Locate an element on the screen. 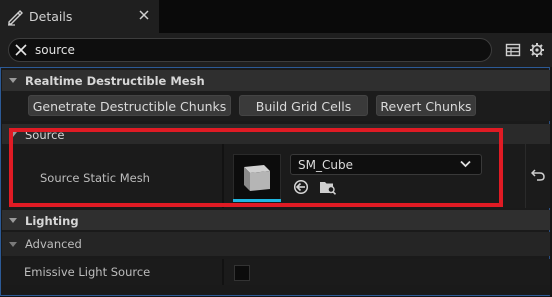 The width and height of the screenshot is (552, 297). generate-destructible-chunks-button: Genetrate Destructible Chunks is located at coordinates (129, 105).